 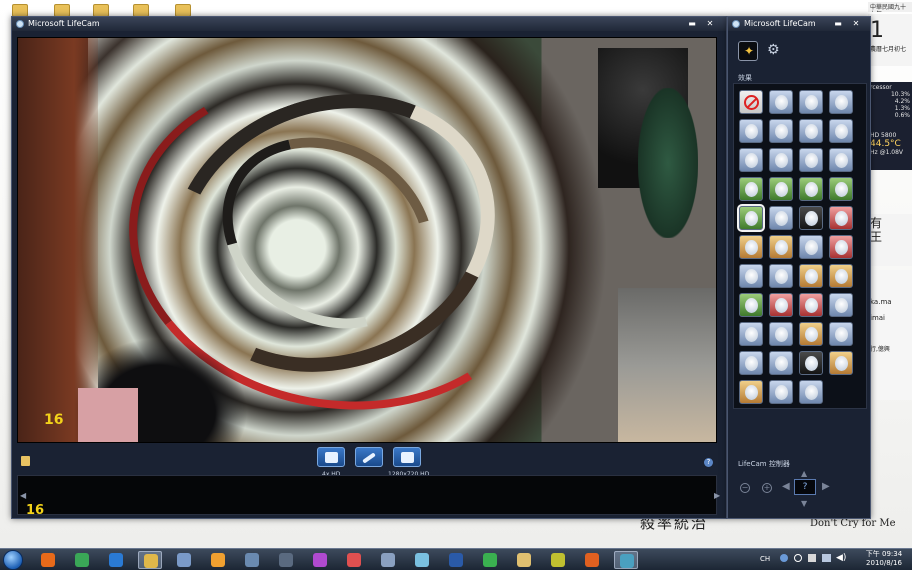 What do you see at coordinates (811, 131) in the screenshot?
I see `effect-6-thumbnail` at bounding box center [811, 131].